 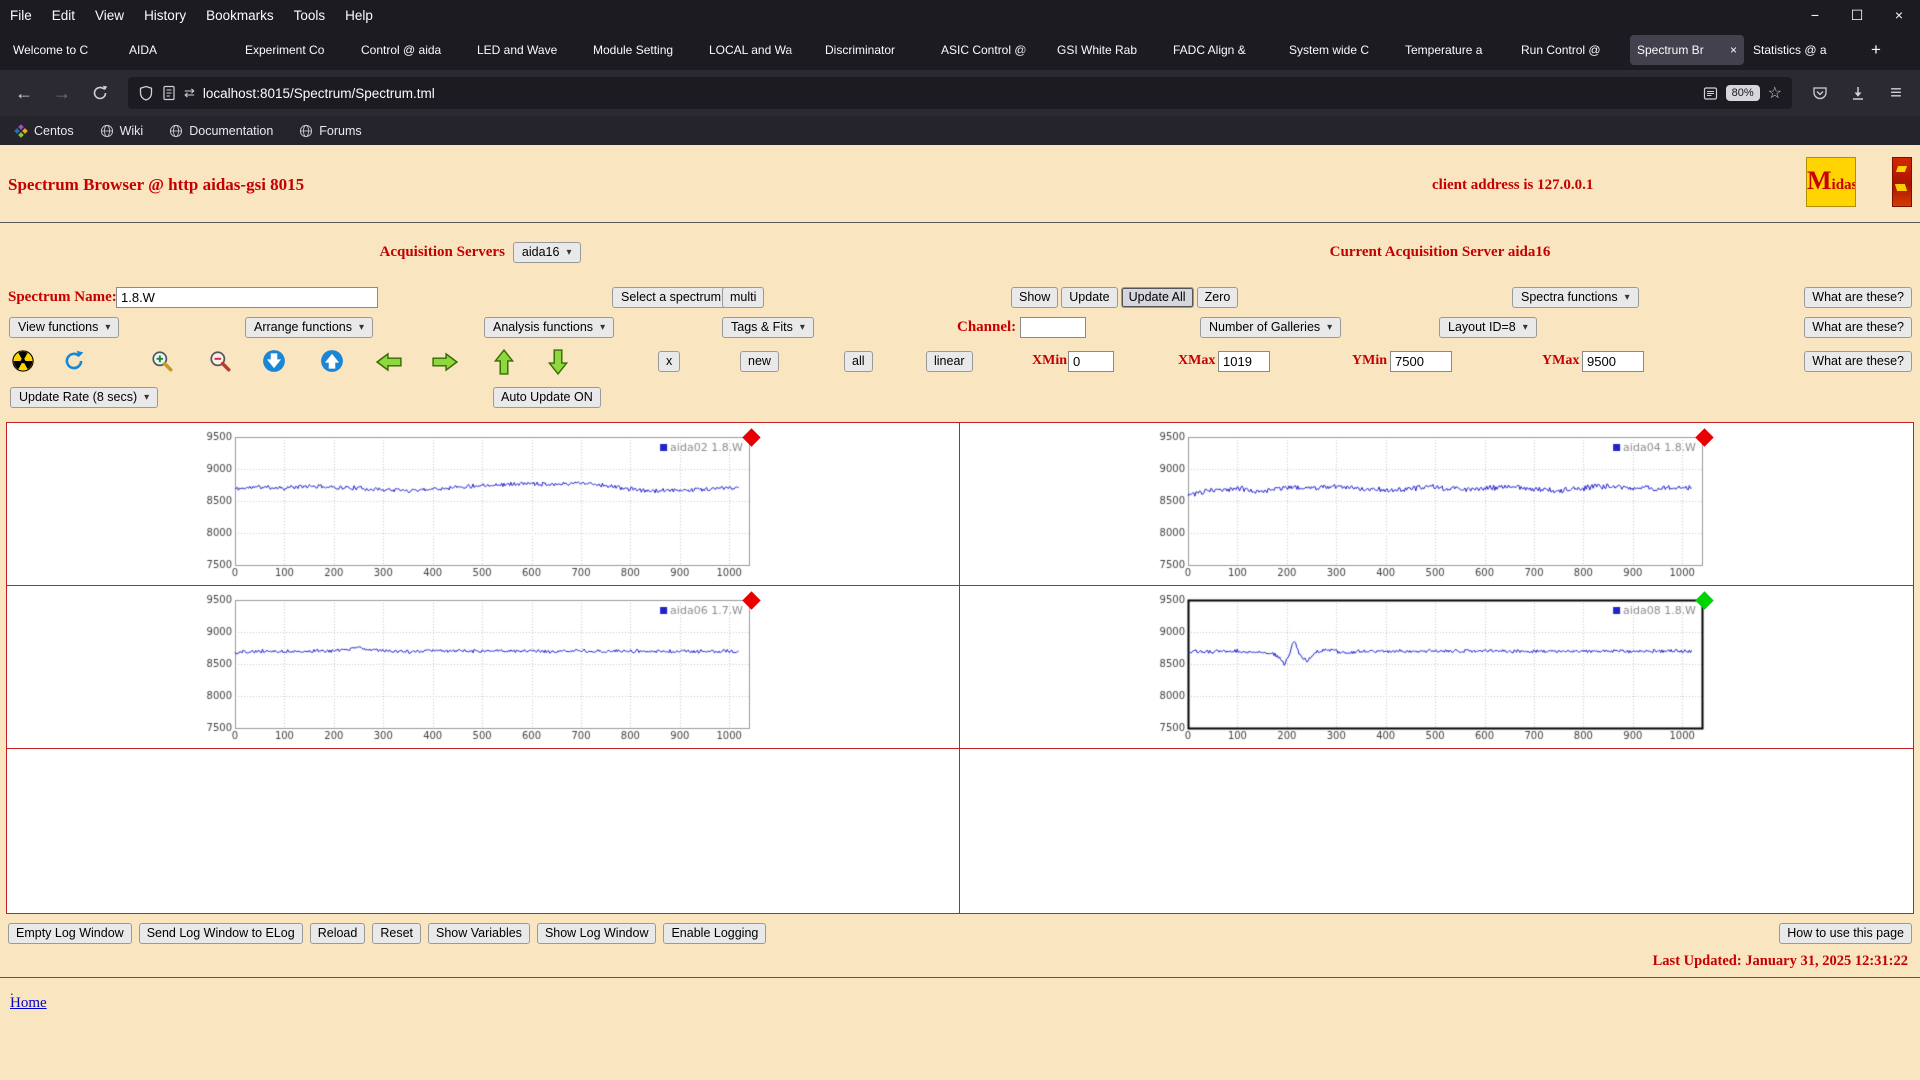 What do you see at coordinates (1831, 182) in the screenshot?
I see `midas-logo: Midas` at bounding box center [1831, 182].